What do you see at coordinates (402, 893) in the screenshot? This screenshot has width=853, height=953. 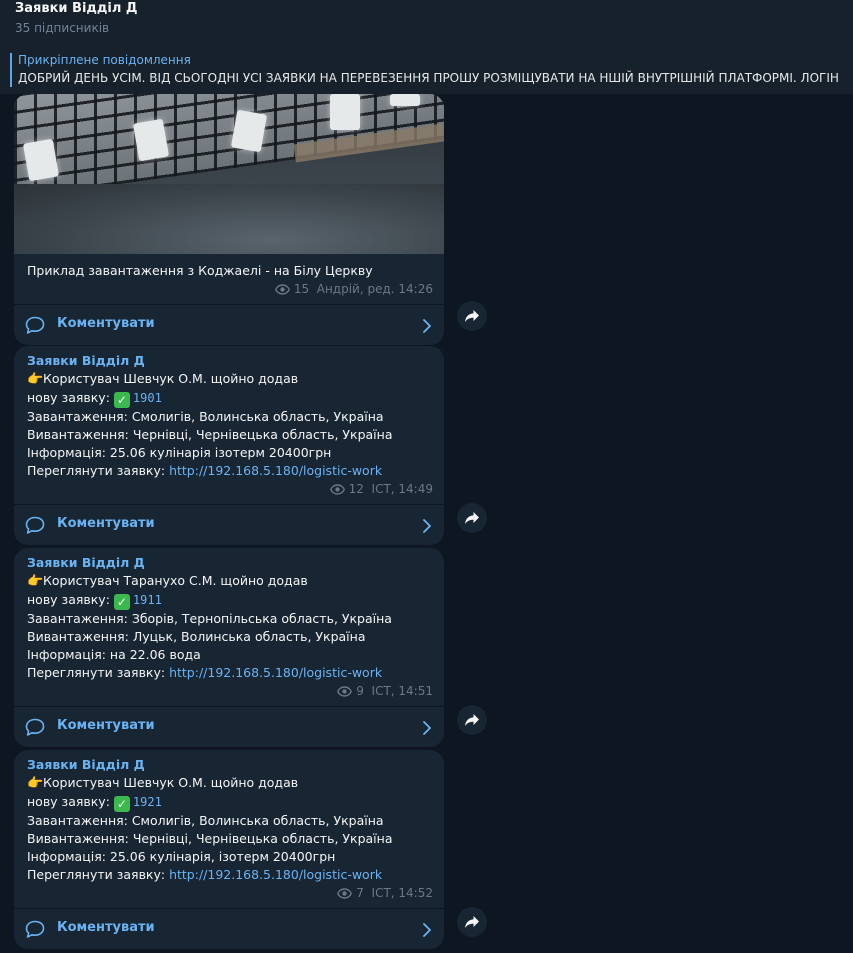 I see `message-author-time: ICT, 14:52` at bounding box center [402, 893].